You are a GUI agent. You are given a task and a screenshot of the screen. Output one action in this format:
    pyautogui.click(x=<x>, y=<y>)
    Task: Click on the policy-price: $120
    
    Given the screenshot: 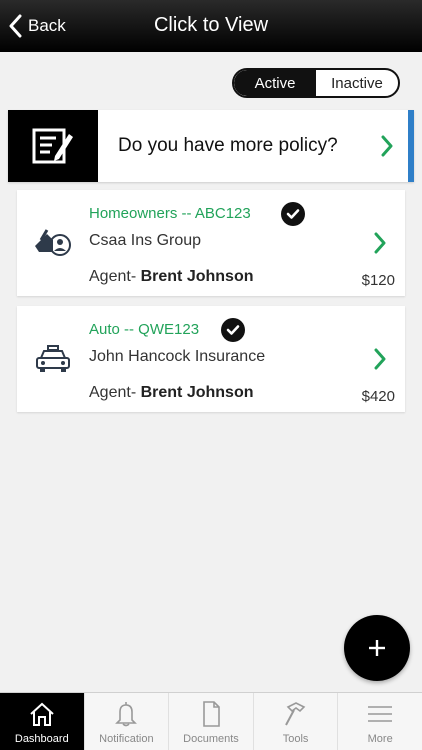 What is the action you would take?
    pyautogui.click(x=378, y=280)
    